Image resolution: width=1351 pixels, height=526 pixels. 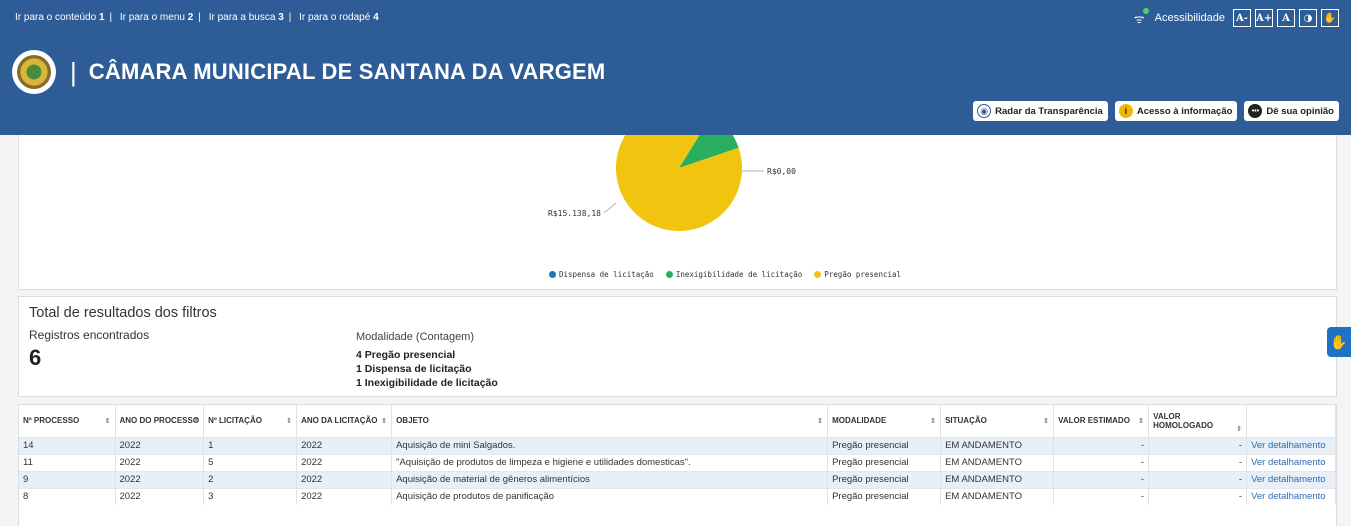 I want to click on skip-to-search-link: Ir para a busca 3, so click(x=246, y=17).